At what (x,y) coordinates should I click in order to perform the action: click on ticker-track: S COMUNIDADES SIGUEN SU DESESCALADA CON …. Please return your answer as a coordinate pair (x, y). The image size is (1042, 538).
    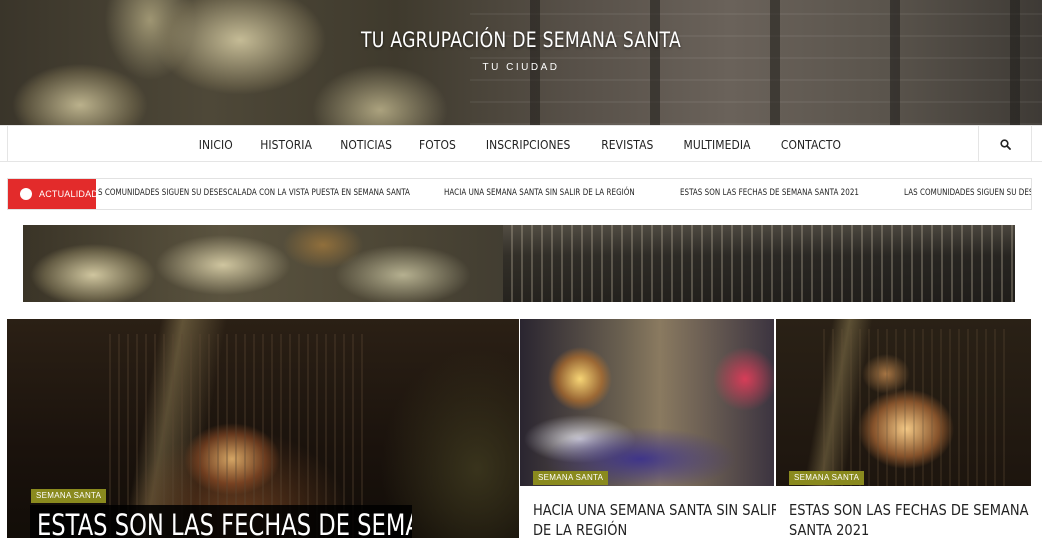
    Looking at the image, I should click on (564, 194).